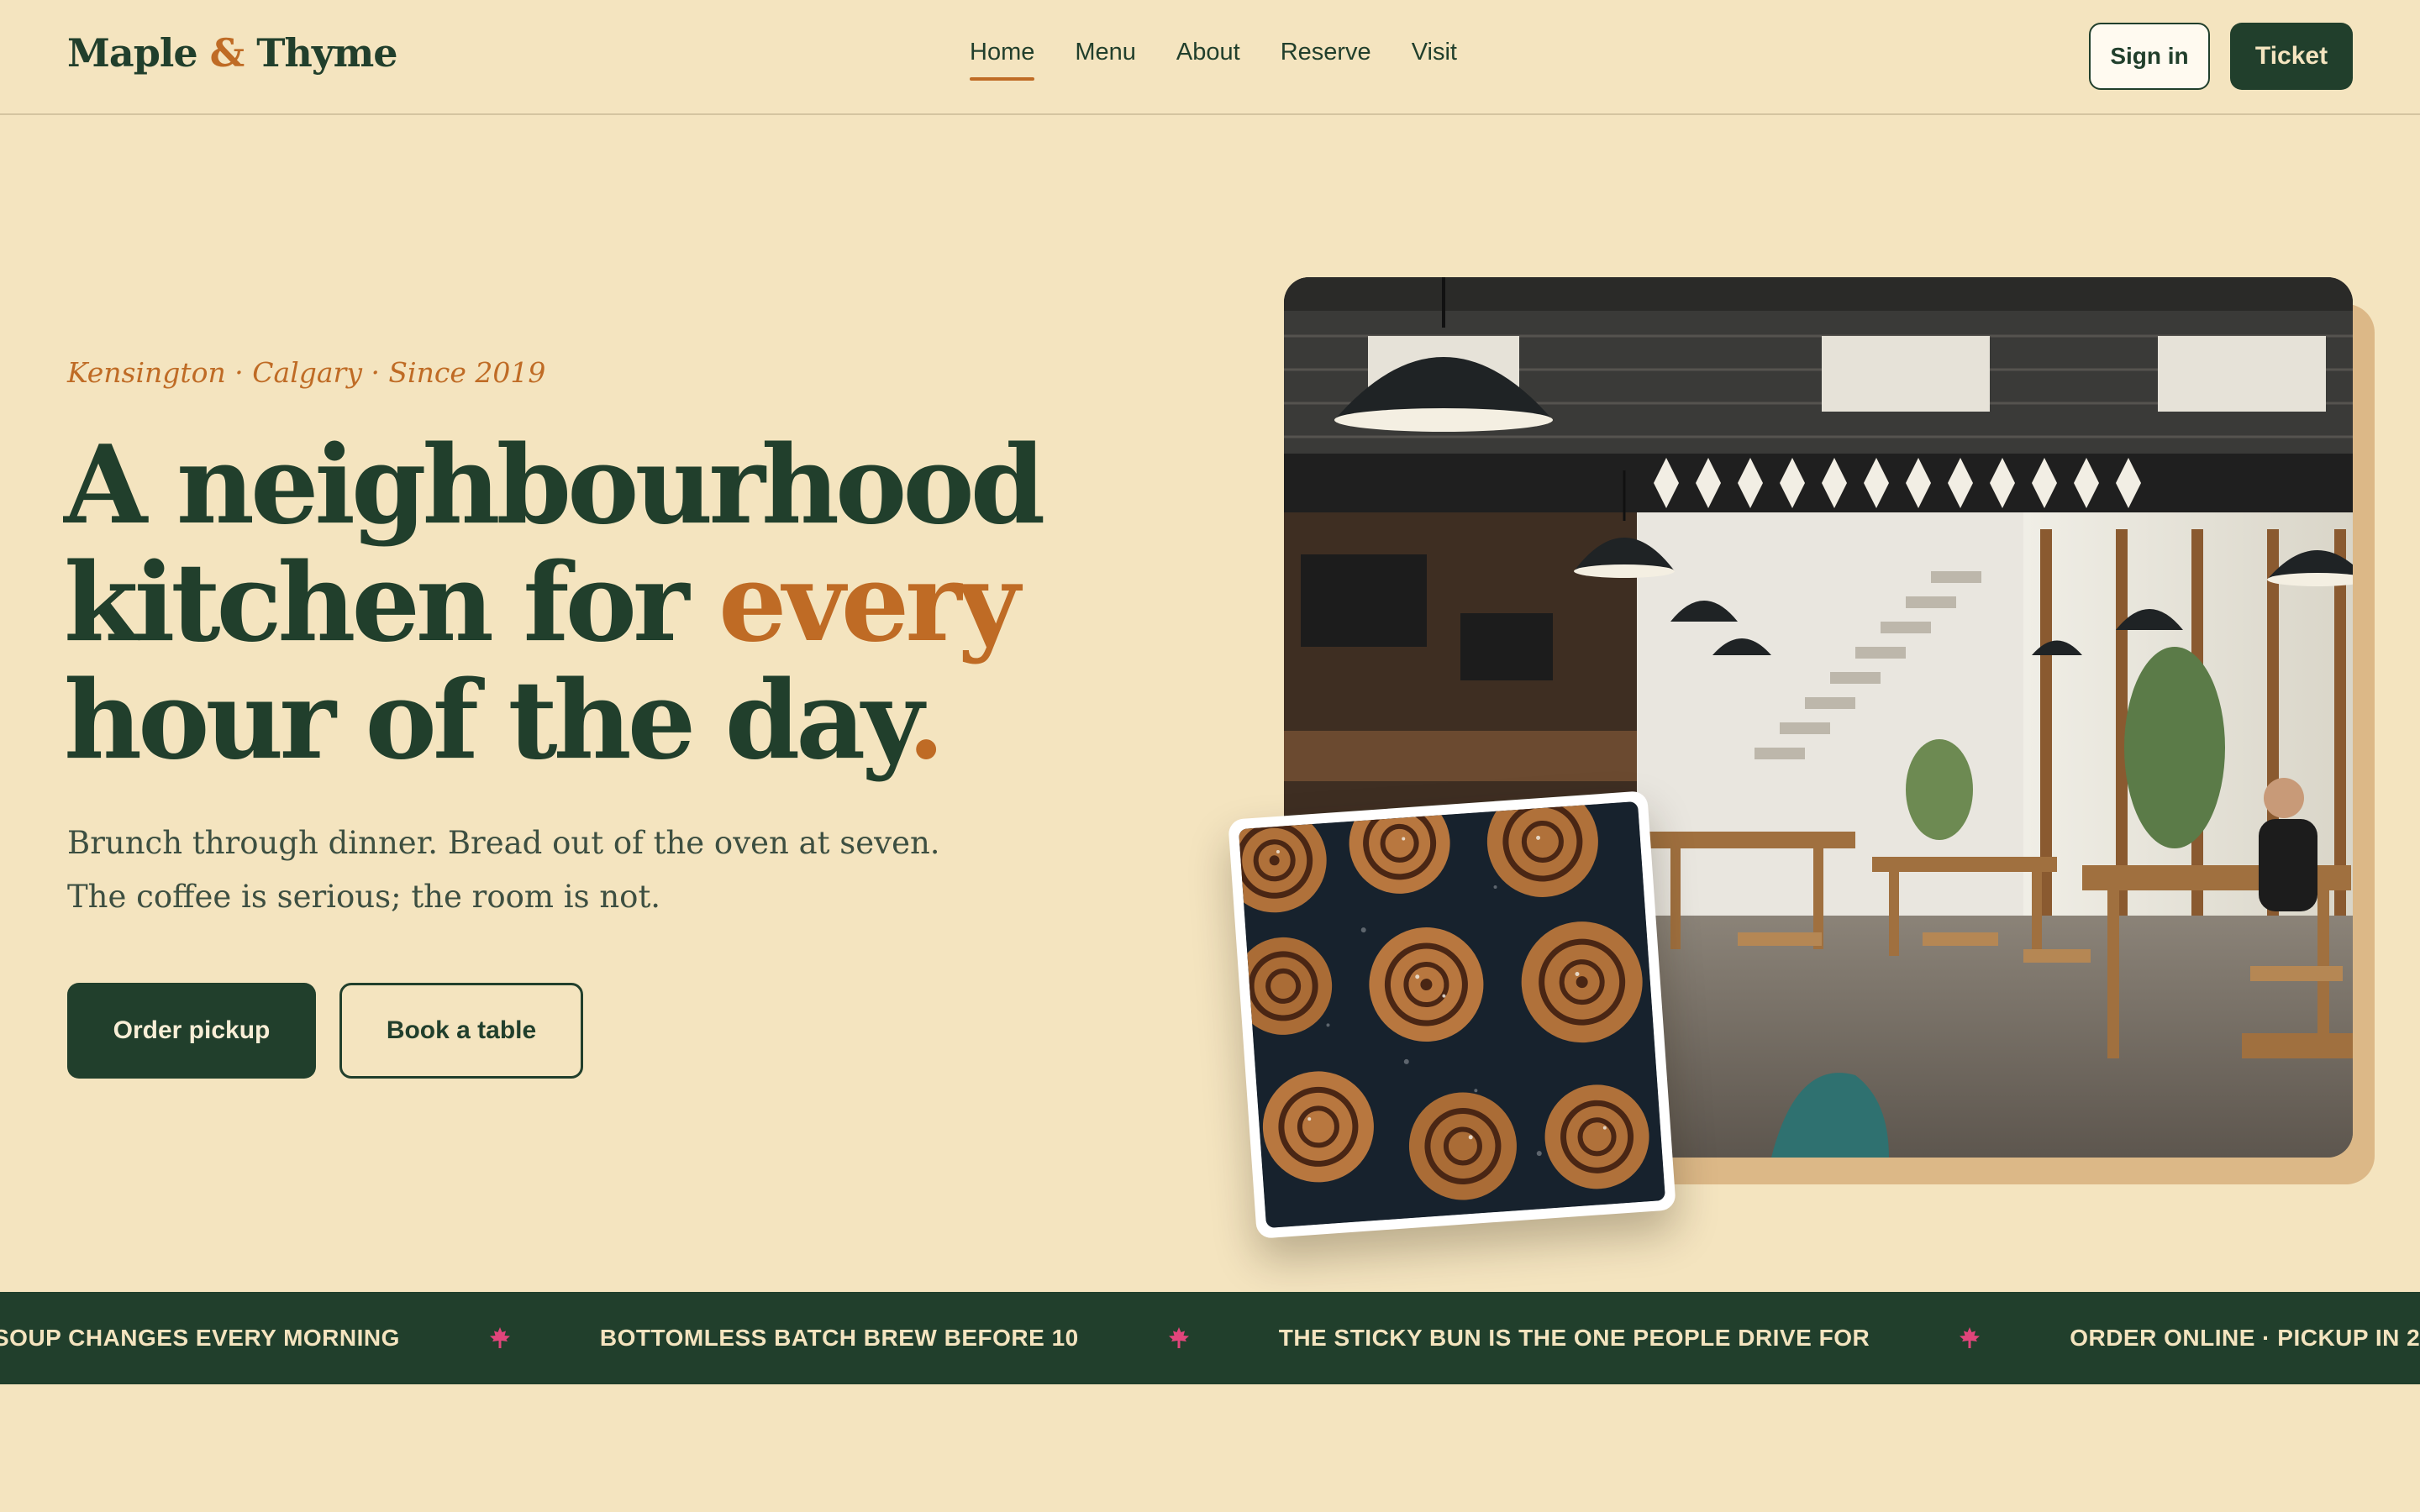 The height and width of the screenshot is (1512, 2420). Describe the element at coordinates (2291, 56) in the screenshot. I see `ticket-button: Ticket` at that location.